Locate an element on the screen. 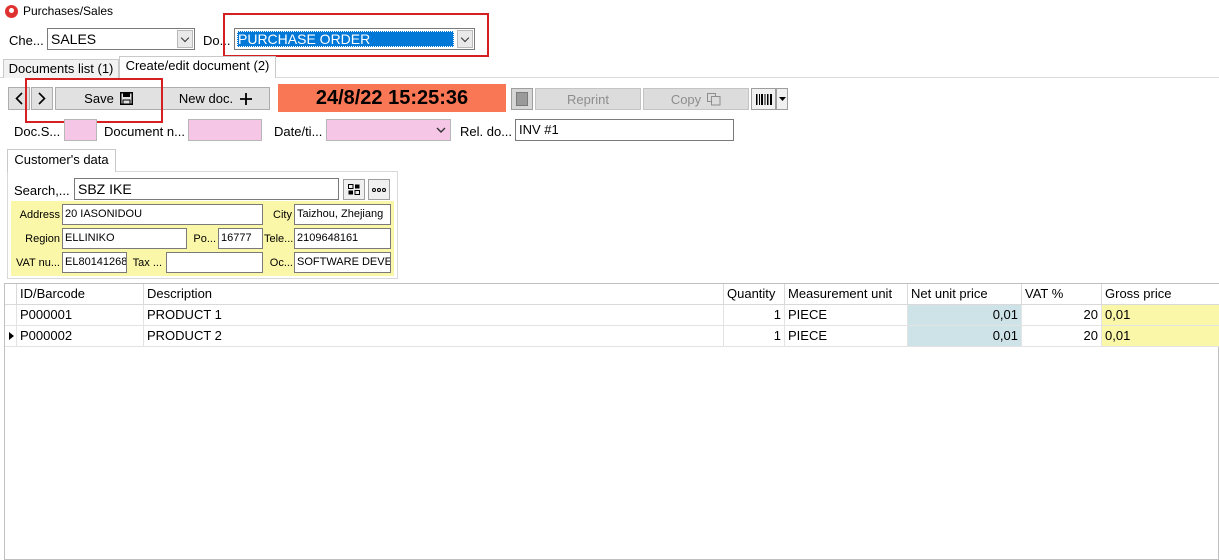  address-label: Address is located at coordinates (39, 215).